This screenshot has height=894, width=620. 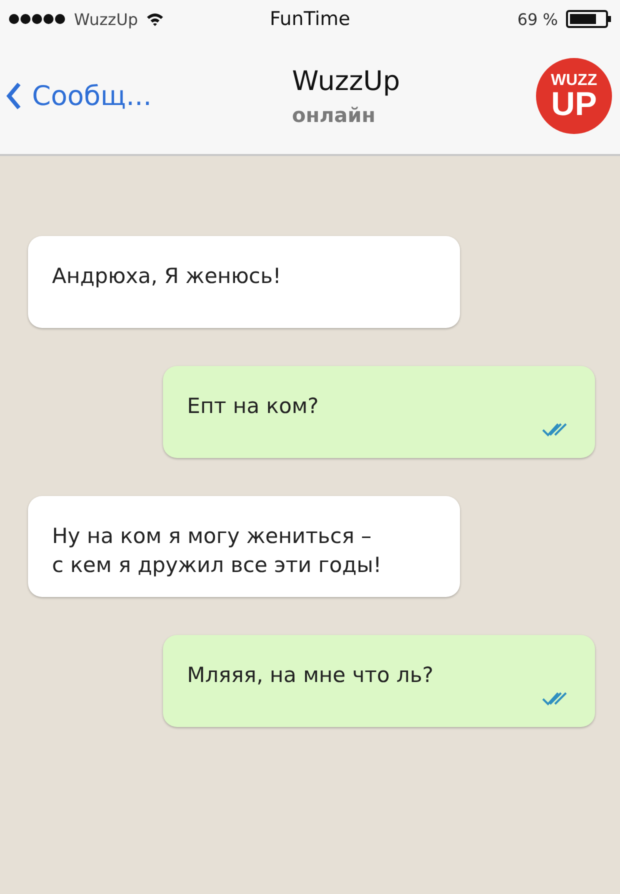 What do you see at coordinates (310, 675) in the screenshot?
I see `message-text: Мляяя, на мне что ль?` at bounding box center [310, 675].